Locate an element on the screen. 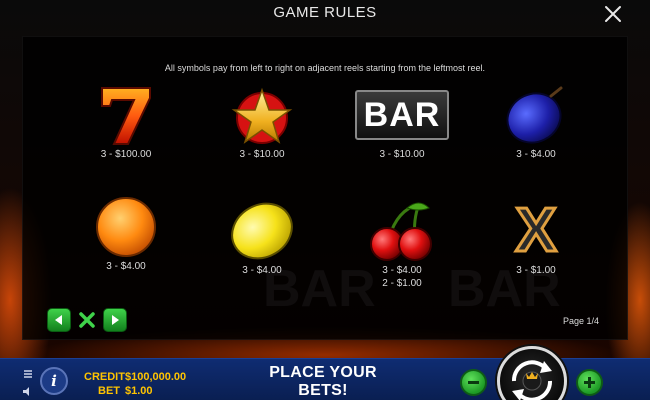  bet-label: BET is located at coordinates (109, 391).